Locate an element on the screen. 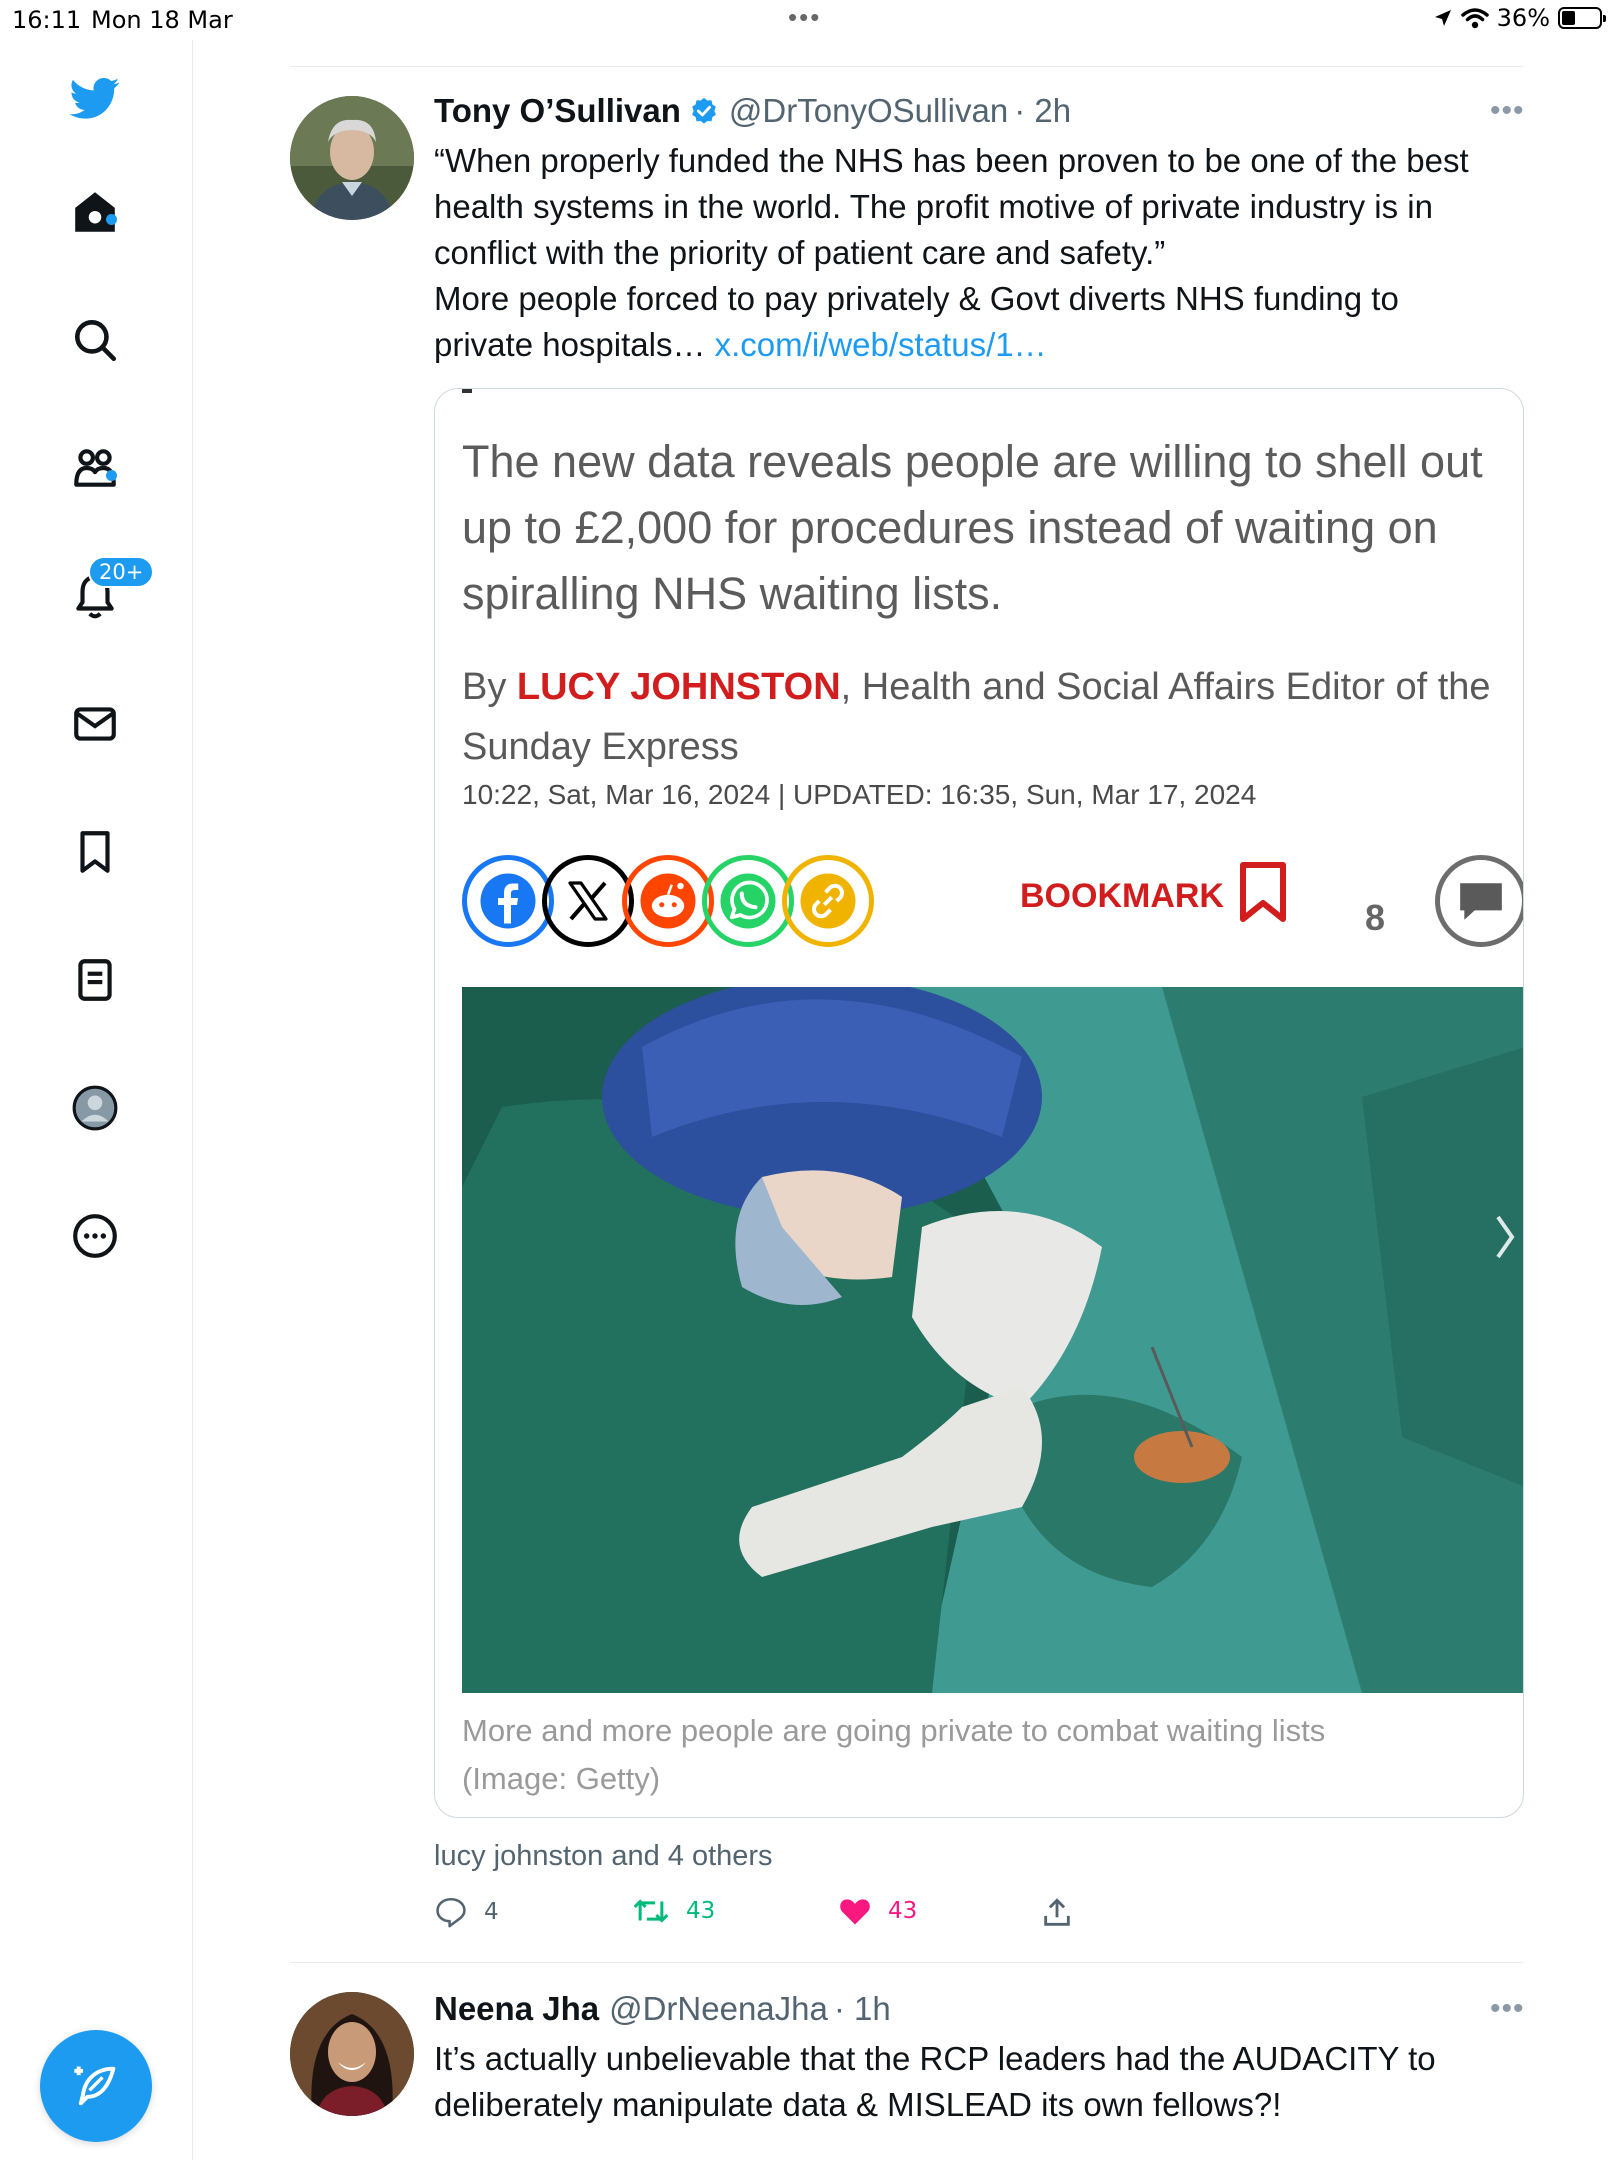  retweet-icon is located at coordinates (651, 1911).